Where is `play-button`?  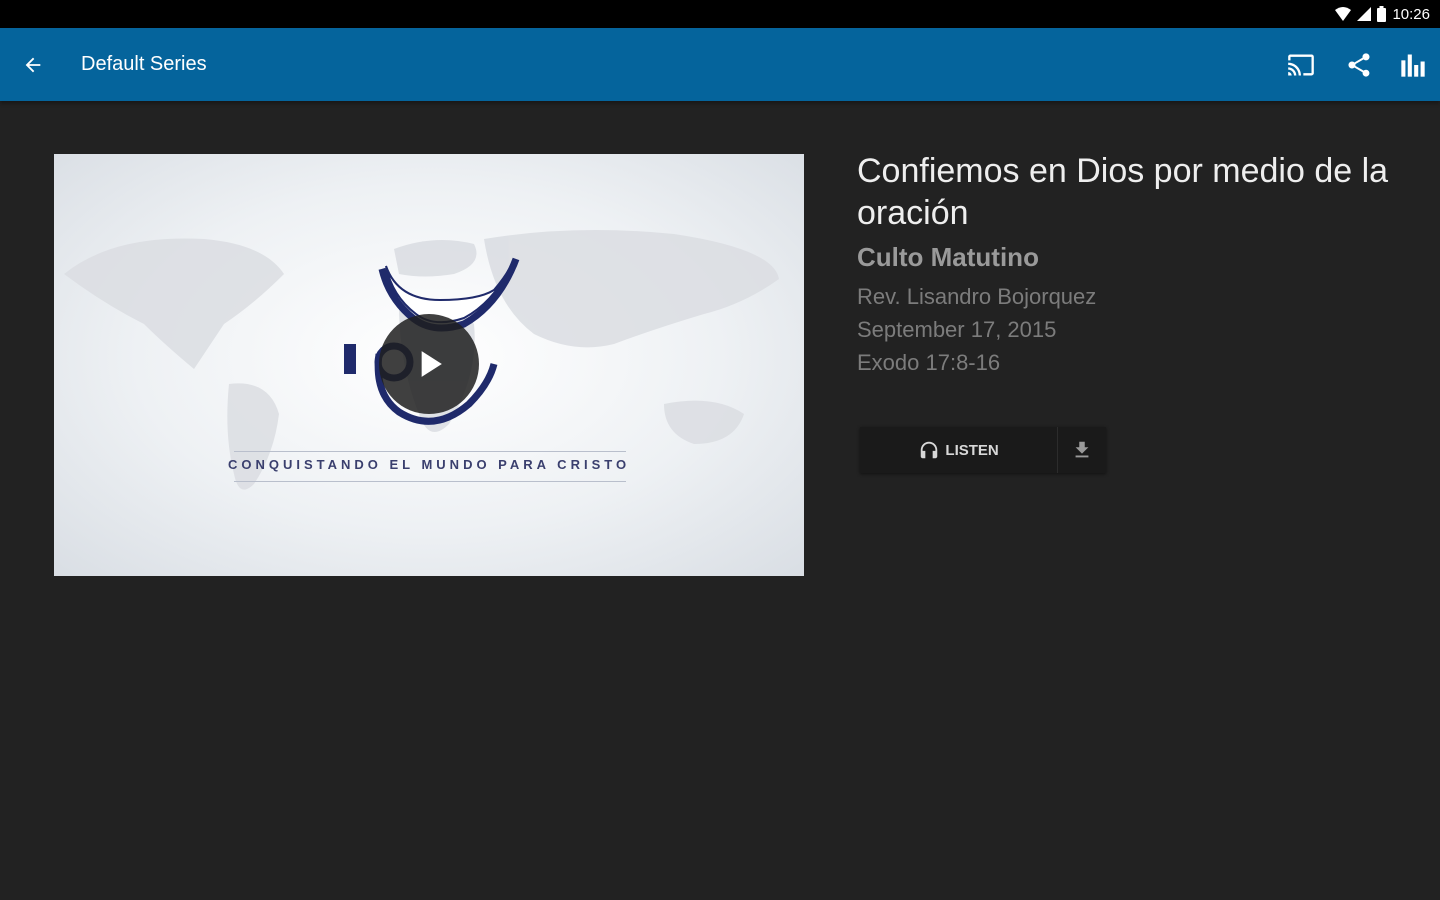 play-button is located at coordinates (429, 364).